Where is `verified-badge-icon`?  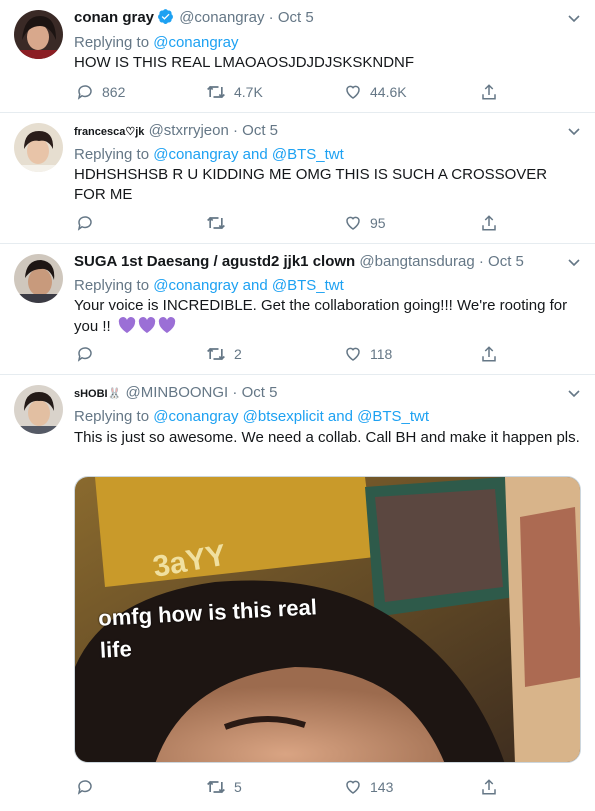
verified-badge-icon is located at coordinates (165, 16).